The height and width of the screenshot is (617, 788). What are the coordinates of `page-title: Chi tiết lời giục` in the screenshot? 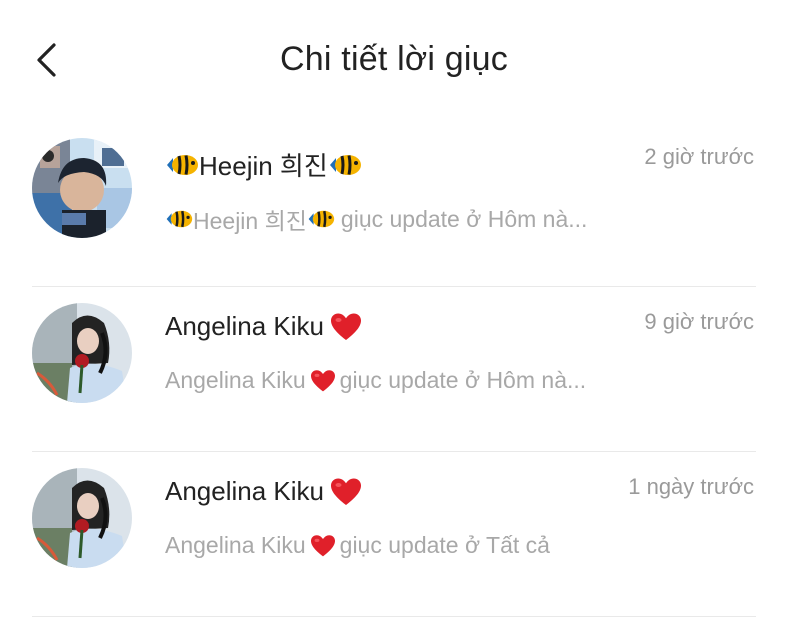 It's located at (394, 59).